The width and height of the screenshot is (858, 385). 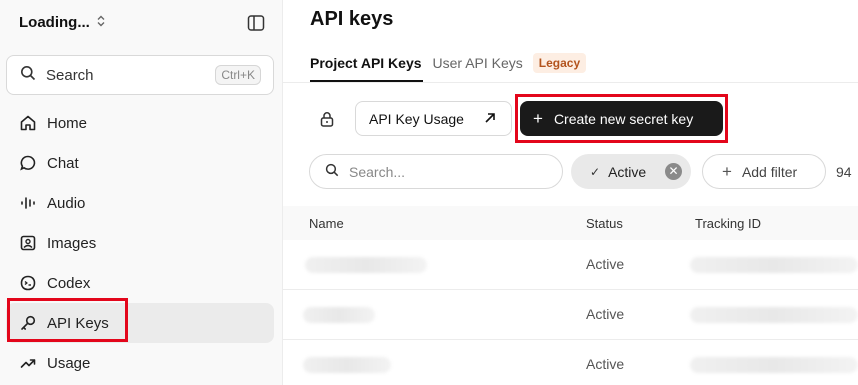 I want to click on sidebar-item-label: Images, so click(x=72, y=243).